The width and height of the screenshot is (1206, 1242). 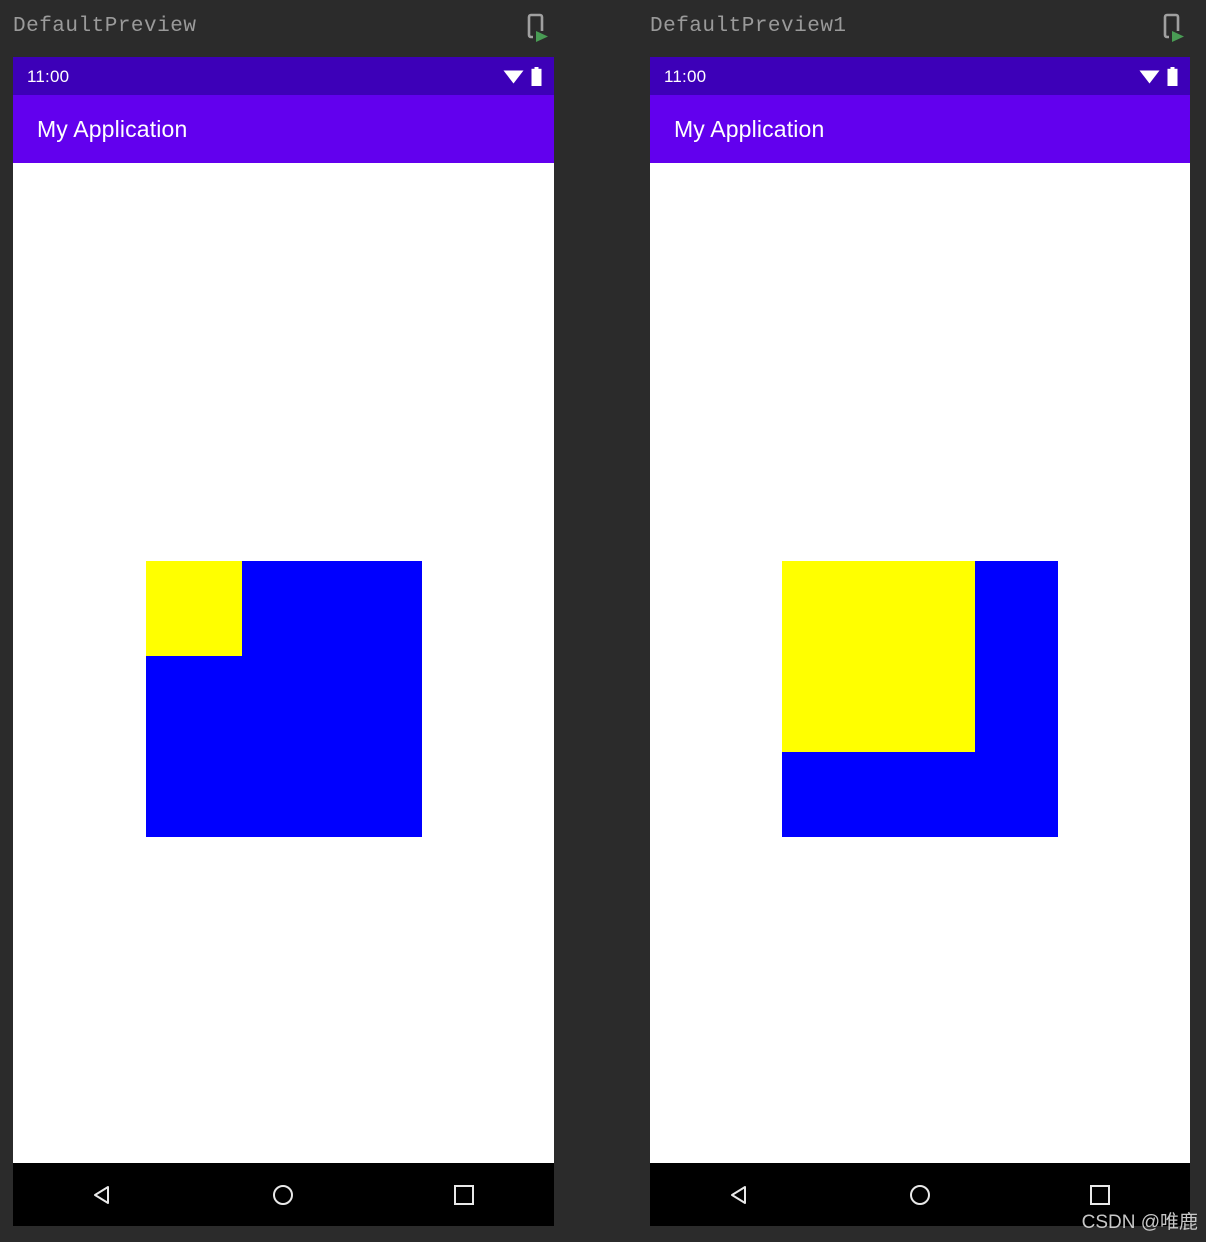 What do you see at coordinates (748, 26) in the screenshot?
I see `preview-title: DefaultPreview1` at bounding box center [748, 26].